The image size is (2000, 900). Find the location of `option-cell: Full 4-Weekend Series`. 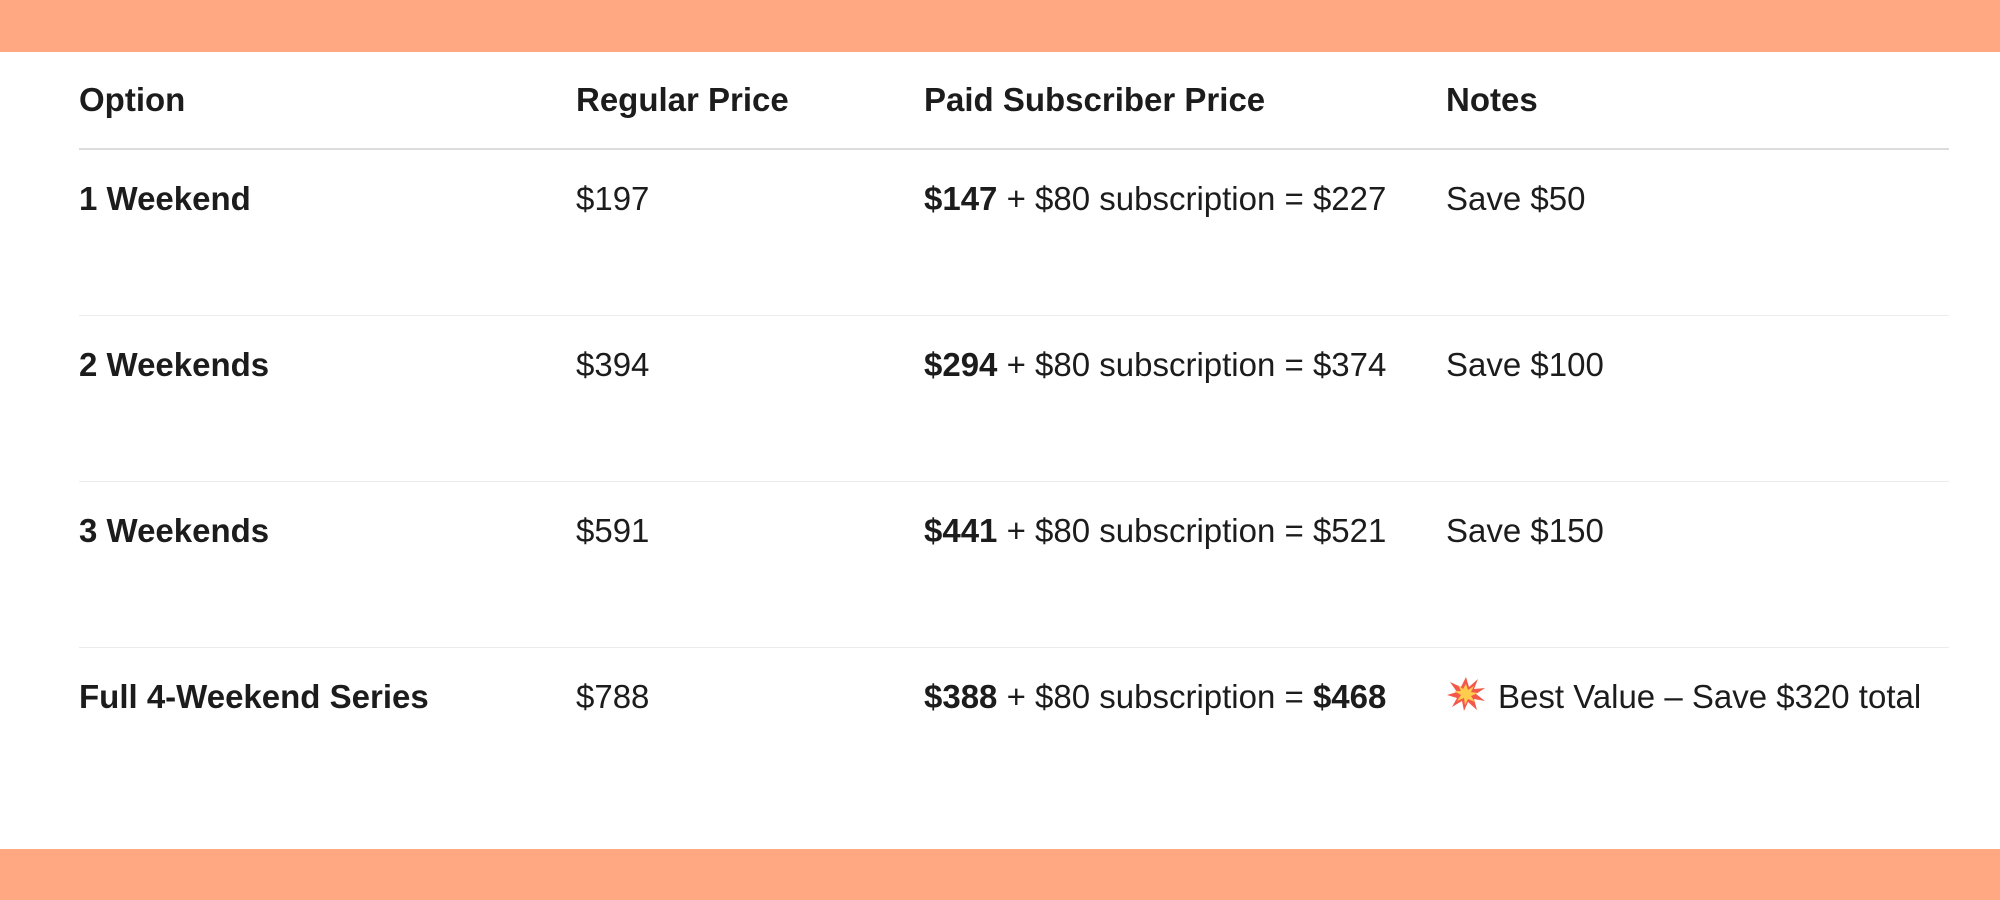

option-cell: Full 4-Weekend Series is located at coordinates (254, 696).